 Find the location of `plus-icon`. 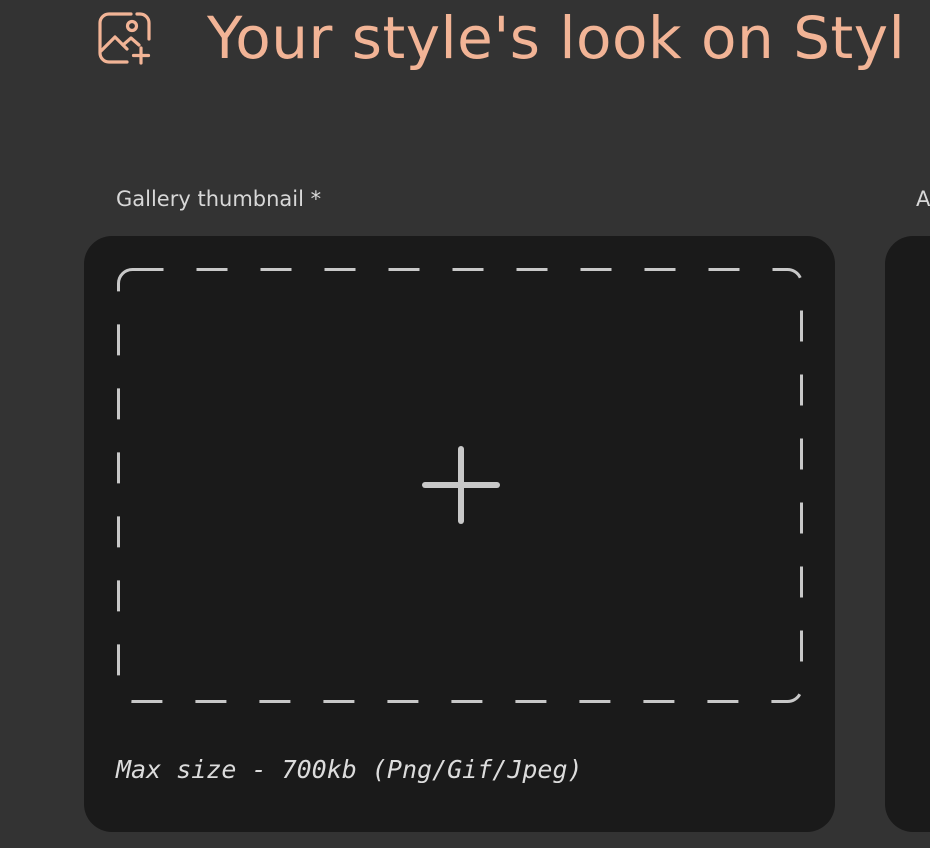

plus-icon is located at coordinates (461, 485).